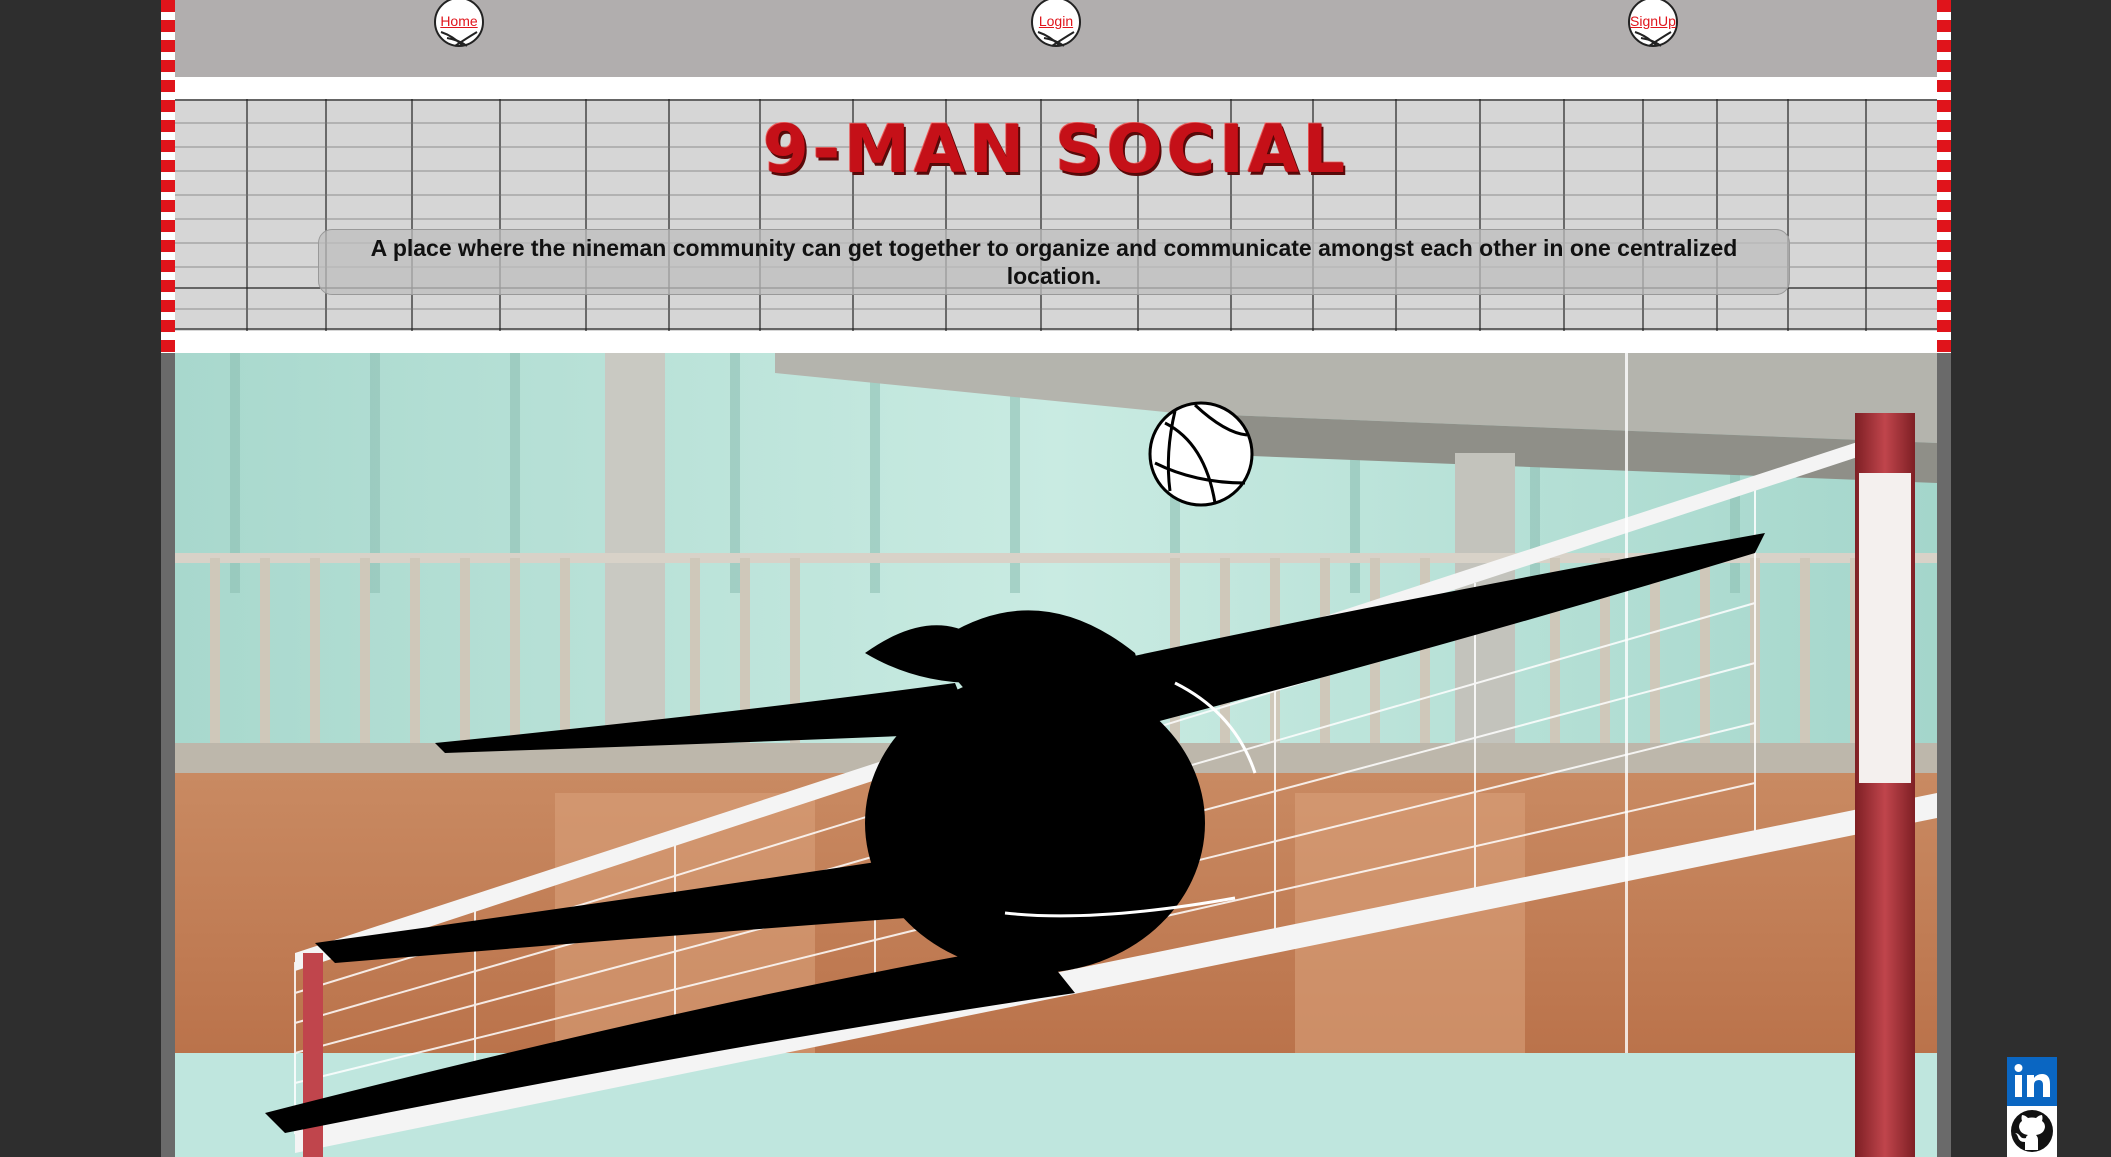 The image size is (2111, 1157). Describe the element at coordinates (168, 755) in the screenshot. I see `hero-left-border` at that location.